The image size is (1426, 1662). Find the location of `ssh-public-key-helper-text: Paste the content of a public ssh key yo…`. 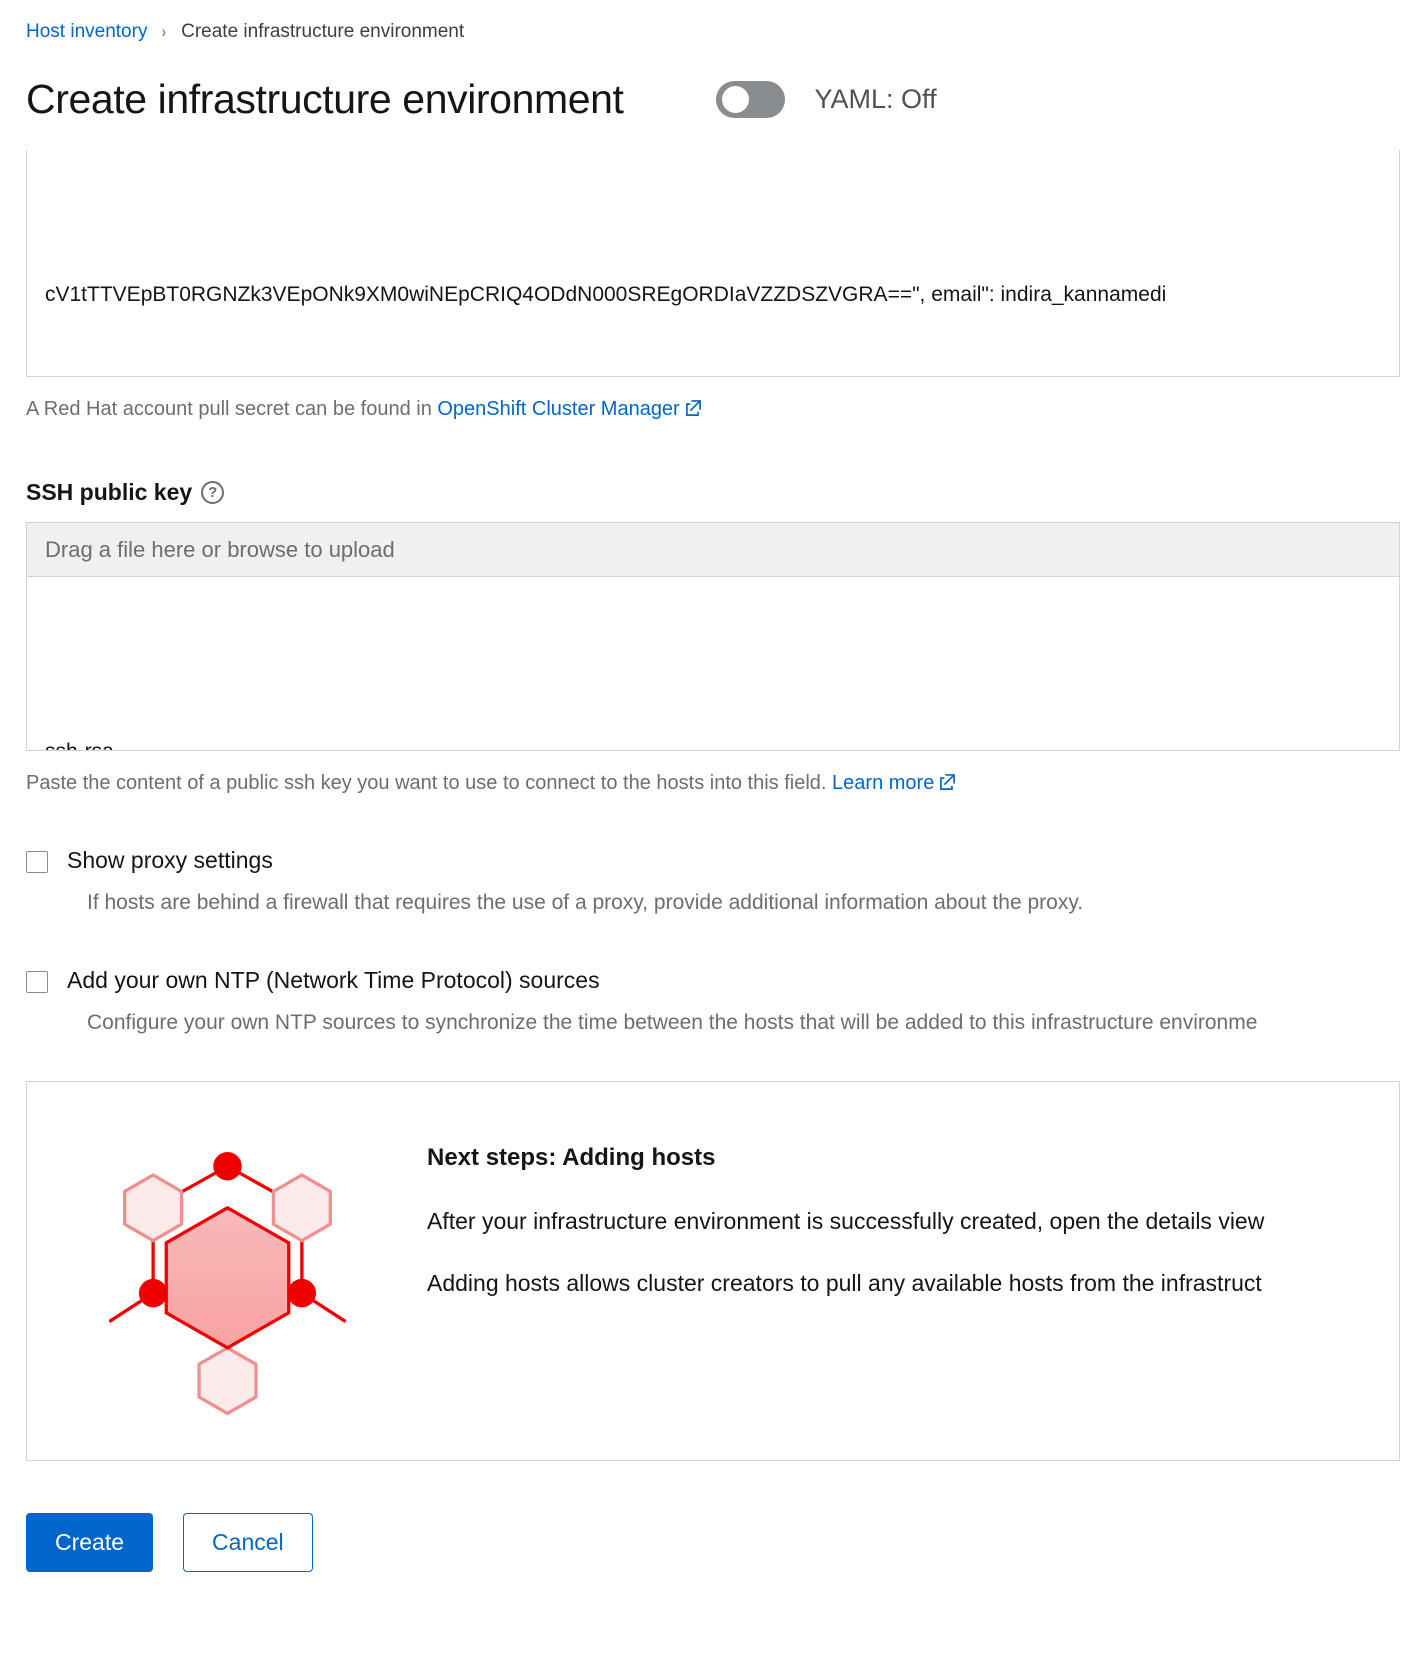

ssh-public-key-helper-text: Paste the content of a public ssh key yo… is located at coordinates (713, 783).